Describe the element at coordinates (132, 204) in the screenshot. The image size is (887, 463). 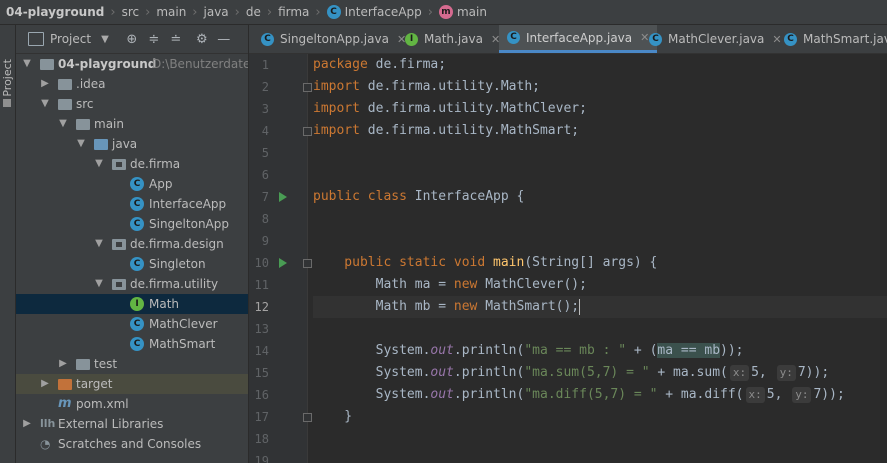
I see `tree-item-interfaceapp: C InterfaceApp` at that location.